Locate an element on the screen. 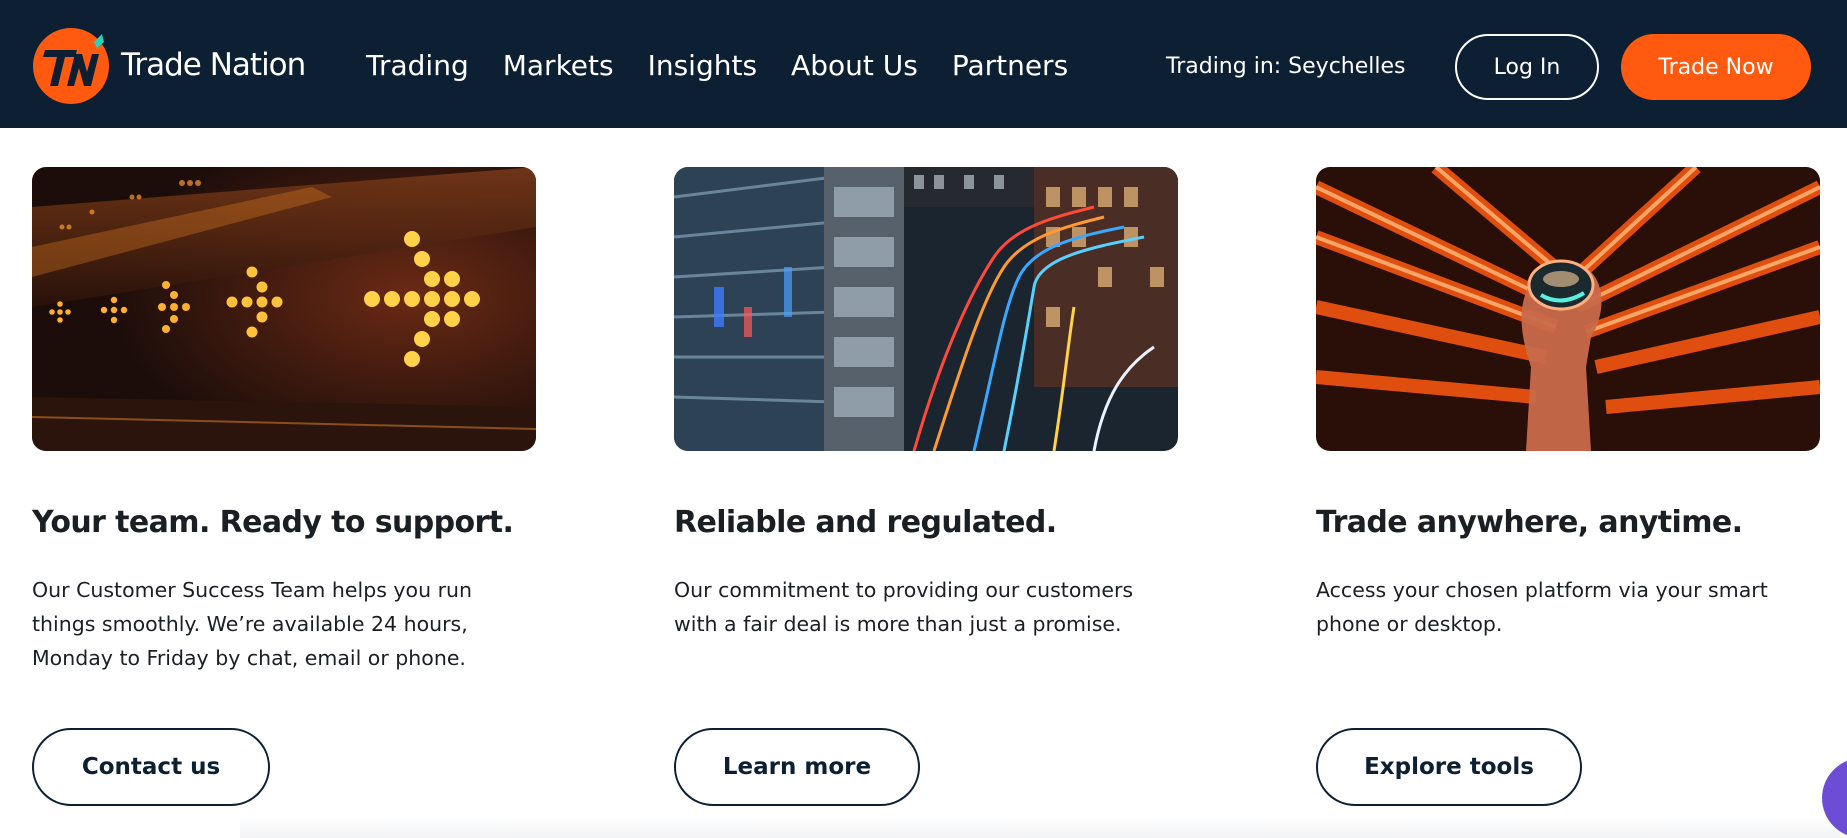 The image size is (1847, 838). card-title: Trade anywhere, anytime. is located at coordinates (1529, 522).